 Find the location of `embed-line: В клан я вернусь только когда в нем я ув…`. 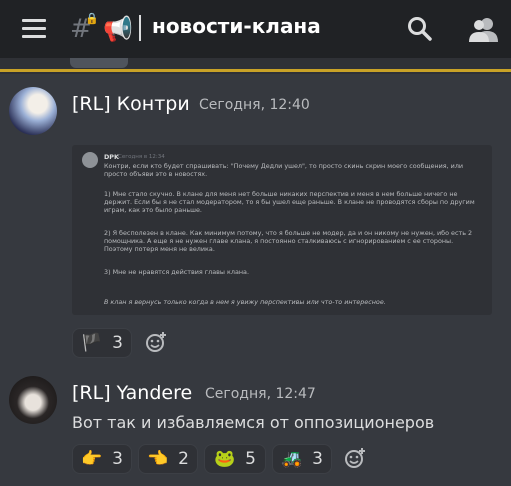

embed-line: В клан я вернусь только когда в нем я ув… is located at coordinates (245, 302).